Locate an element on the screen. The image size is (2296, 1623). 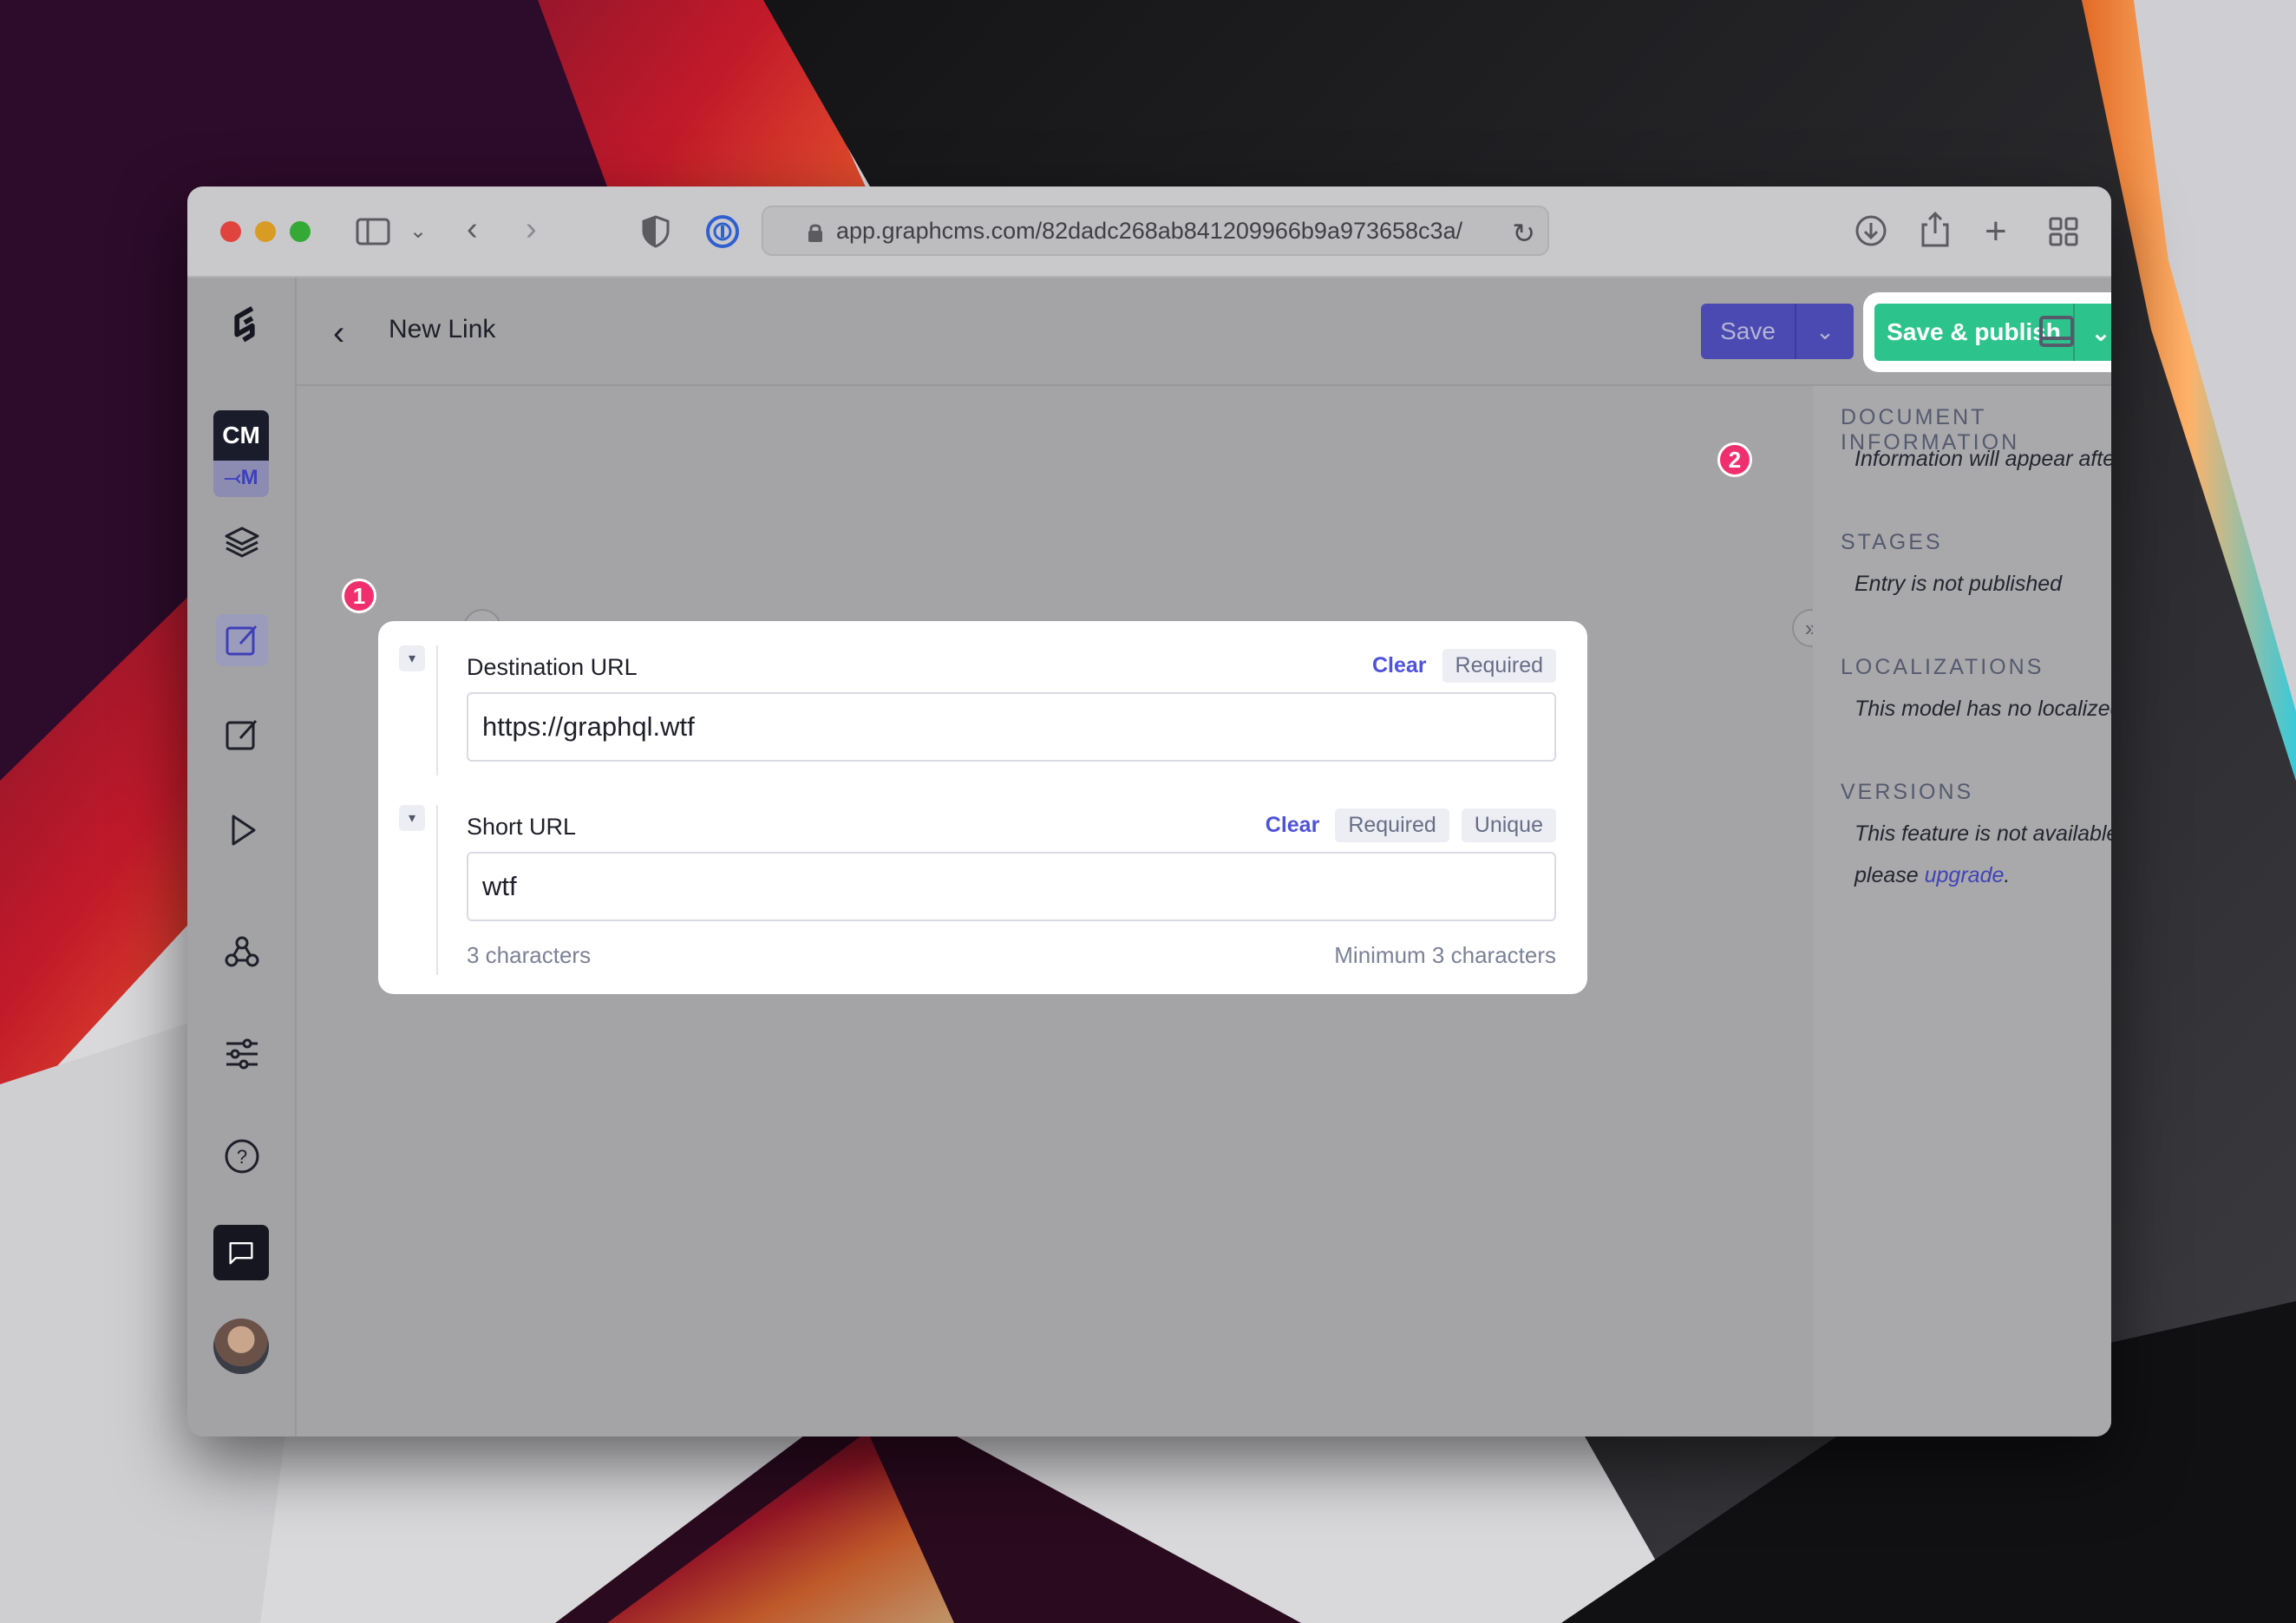
publish-options-chevron-icon: ⌄ is located at coordinates (2093, 333).